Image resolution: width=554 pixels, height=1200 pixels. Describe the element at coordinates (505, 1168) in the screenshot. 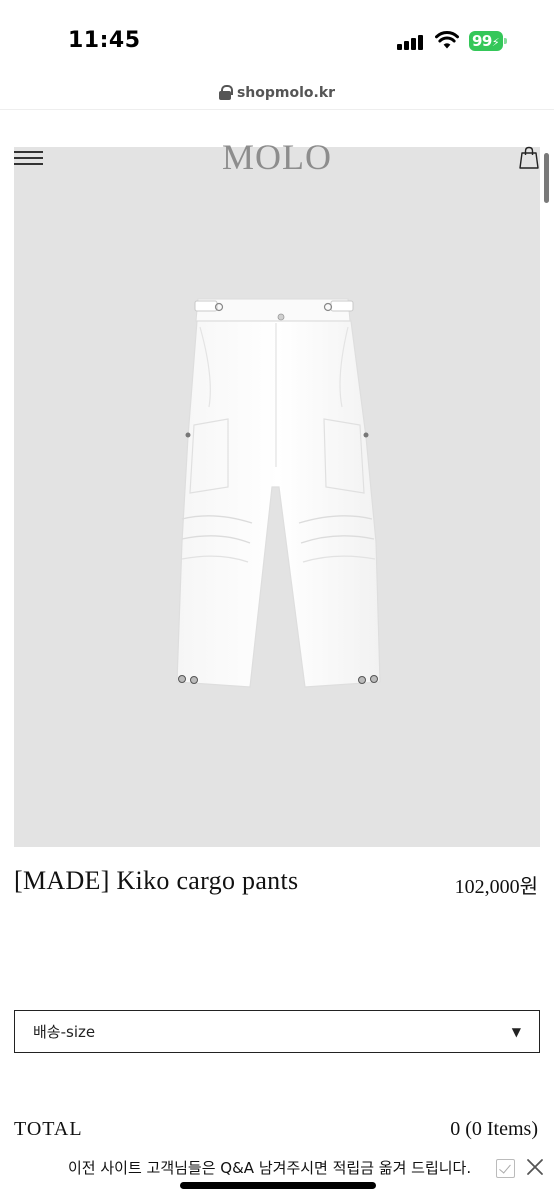

I see `checkbox-icon` at that location.